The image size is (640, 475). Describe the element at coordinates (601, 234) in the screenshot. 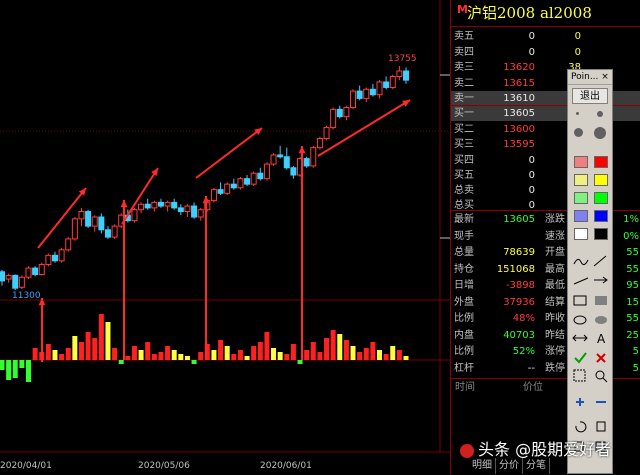

I see `color-swatch-black` at that location.